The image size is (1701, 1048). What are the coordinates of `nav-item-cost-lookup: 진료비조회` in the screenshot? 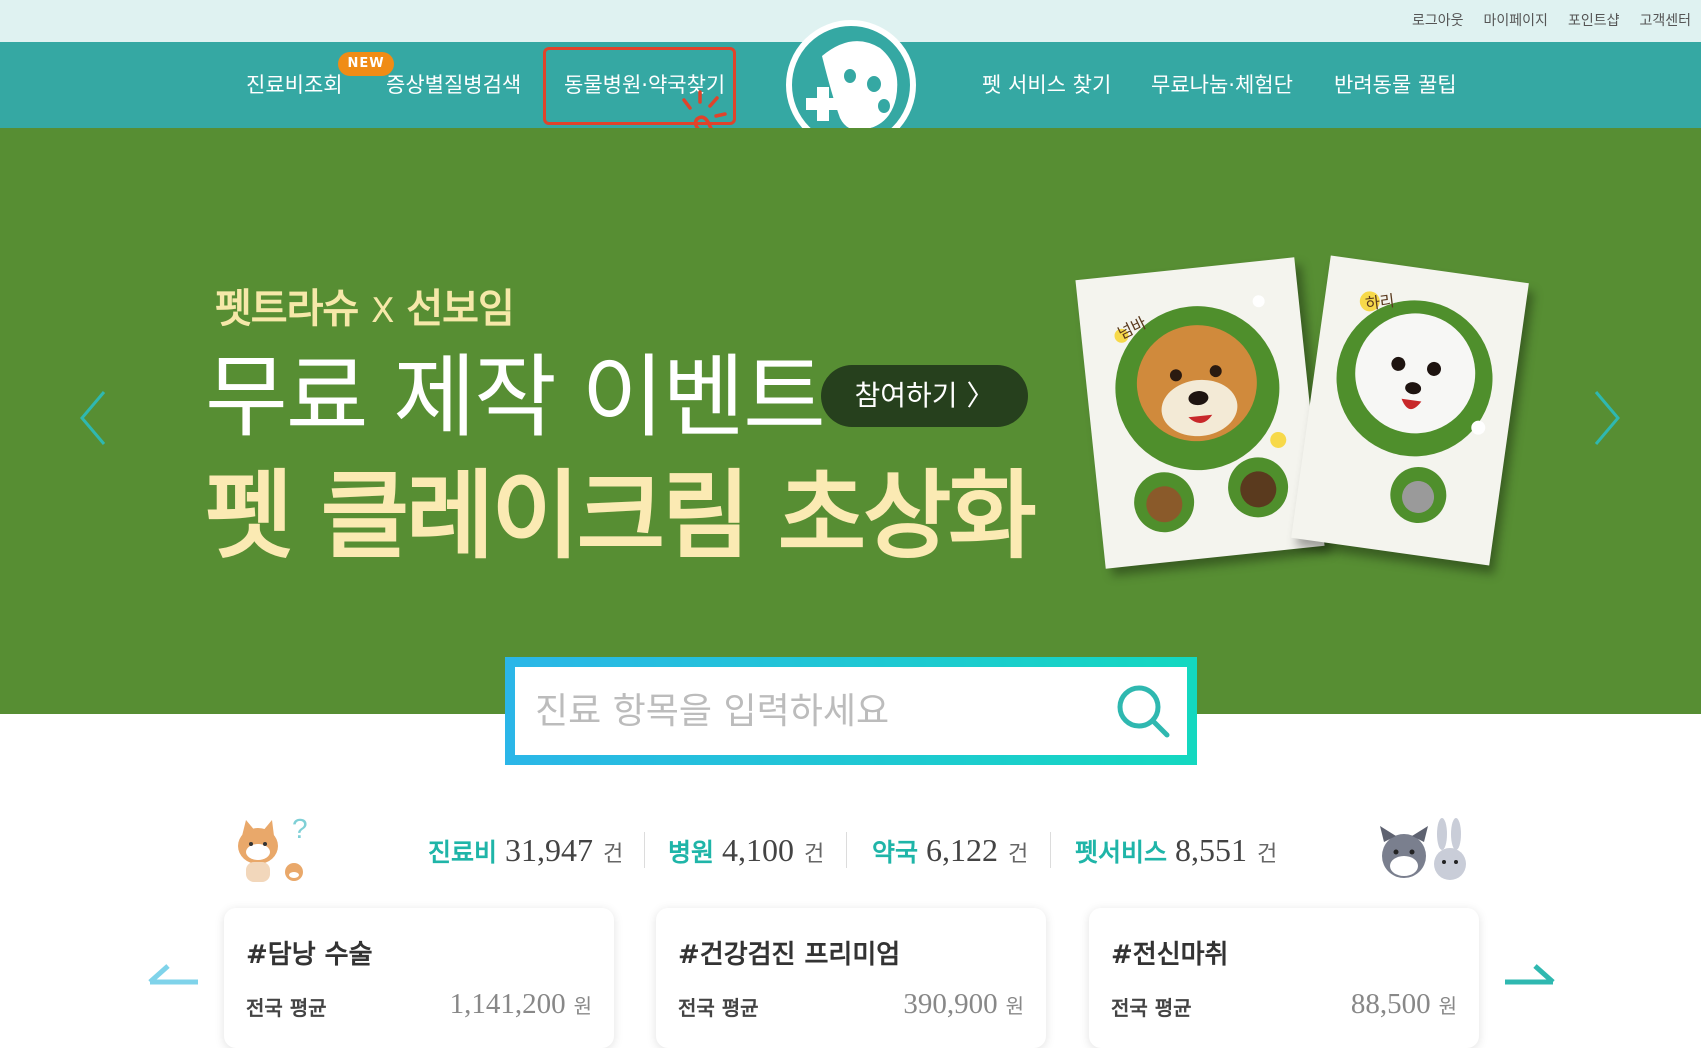 It's located at (294, 85).